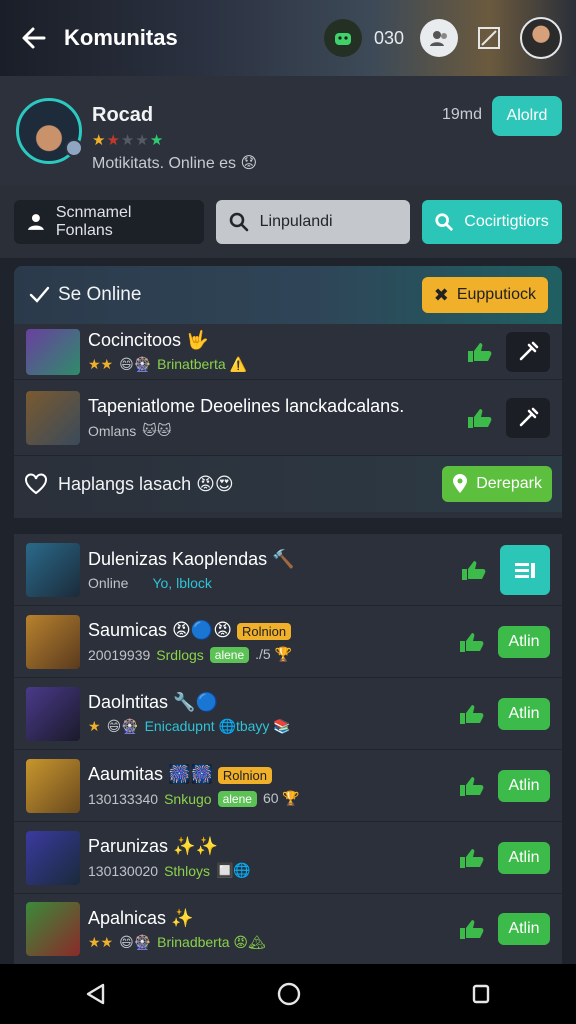  I want to click on list-item: Dulenizas Kaoplendas 🔨 Online Yo, lblock, so click(288, 570).